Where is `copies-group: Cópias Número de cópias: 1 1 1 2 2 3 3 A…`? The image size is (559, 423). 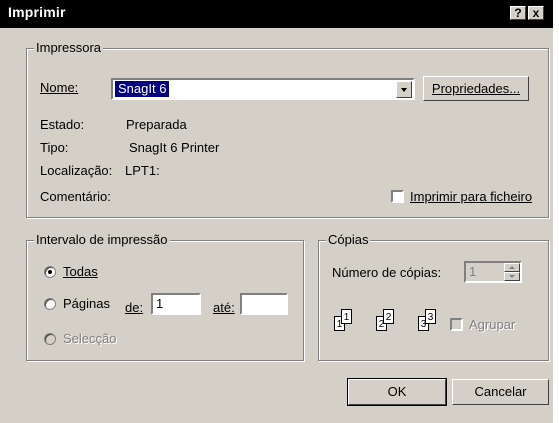
copies-group: Cópias Número de cópias: 1 1 1 2 2 3 3 A… is located at coordinates (433, 296).